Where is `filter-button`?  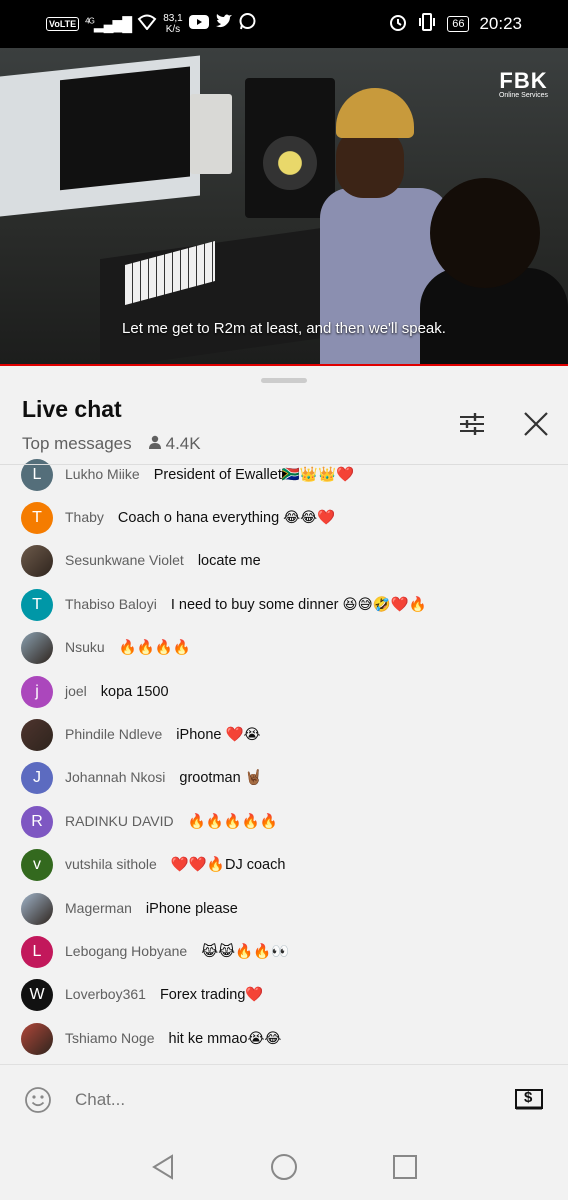
filter-button is located at coordinates (472, 424).